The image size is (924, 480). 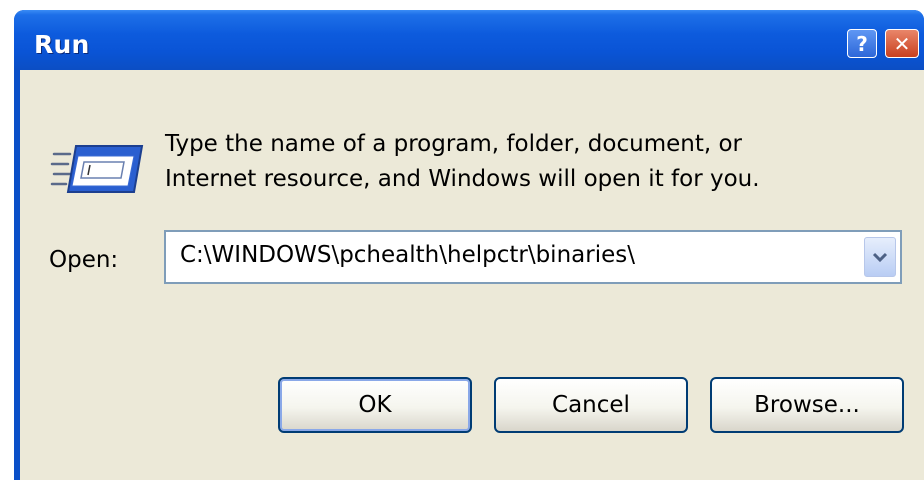 I want to click on help-icon: ?, so click(x=862, y=43).